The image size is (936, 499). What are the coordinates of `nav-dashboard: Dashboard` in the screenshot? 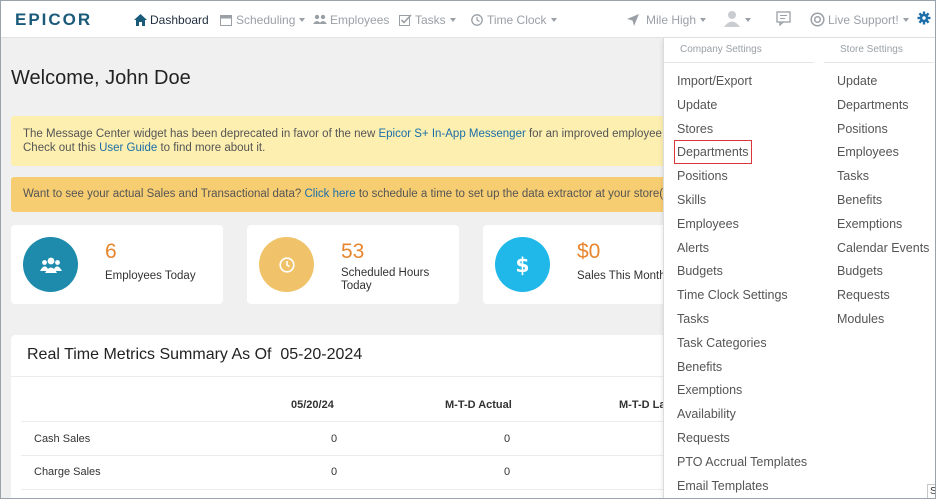 It's located at (171, 19).